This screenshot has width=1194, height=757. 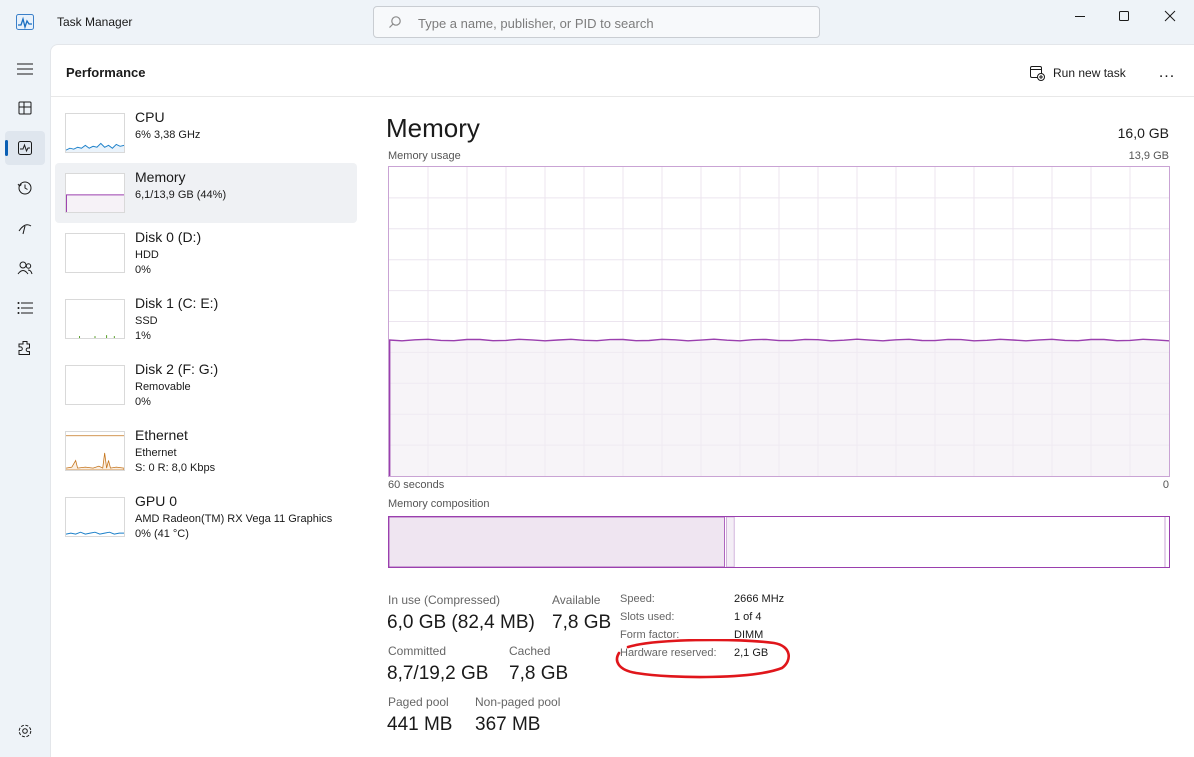 I want to click on committed-label: Committed, so click(x=417, y=651).